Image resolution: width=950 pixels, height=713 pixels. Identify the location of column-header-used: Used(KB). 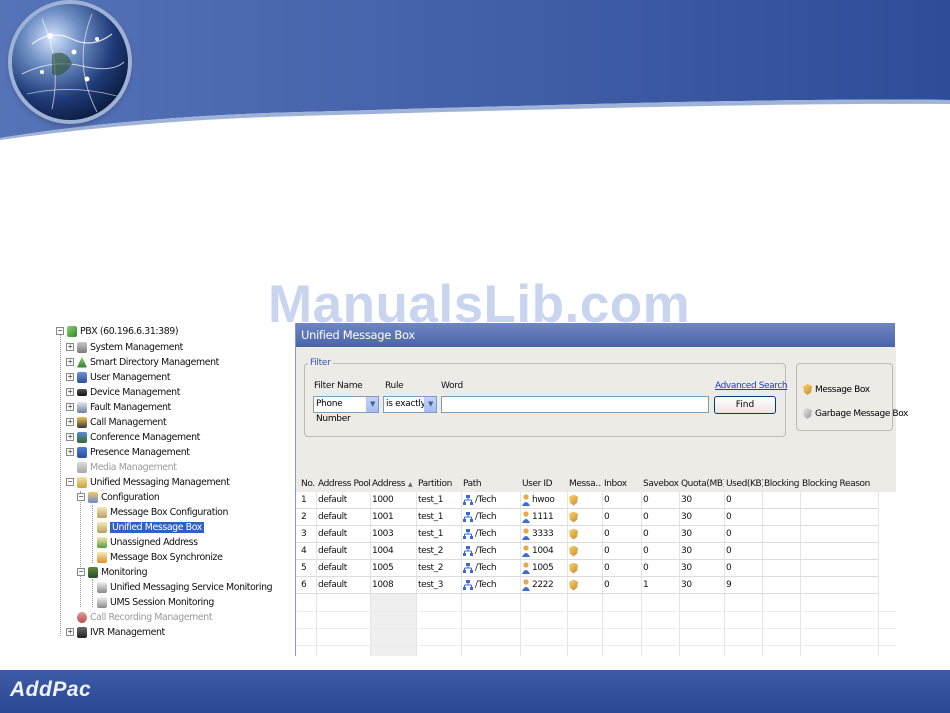
(743, 484).